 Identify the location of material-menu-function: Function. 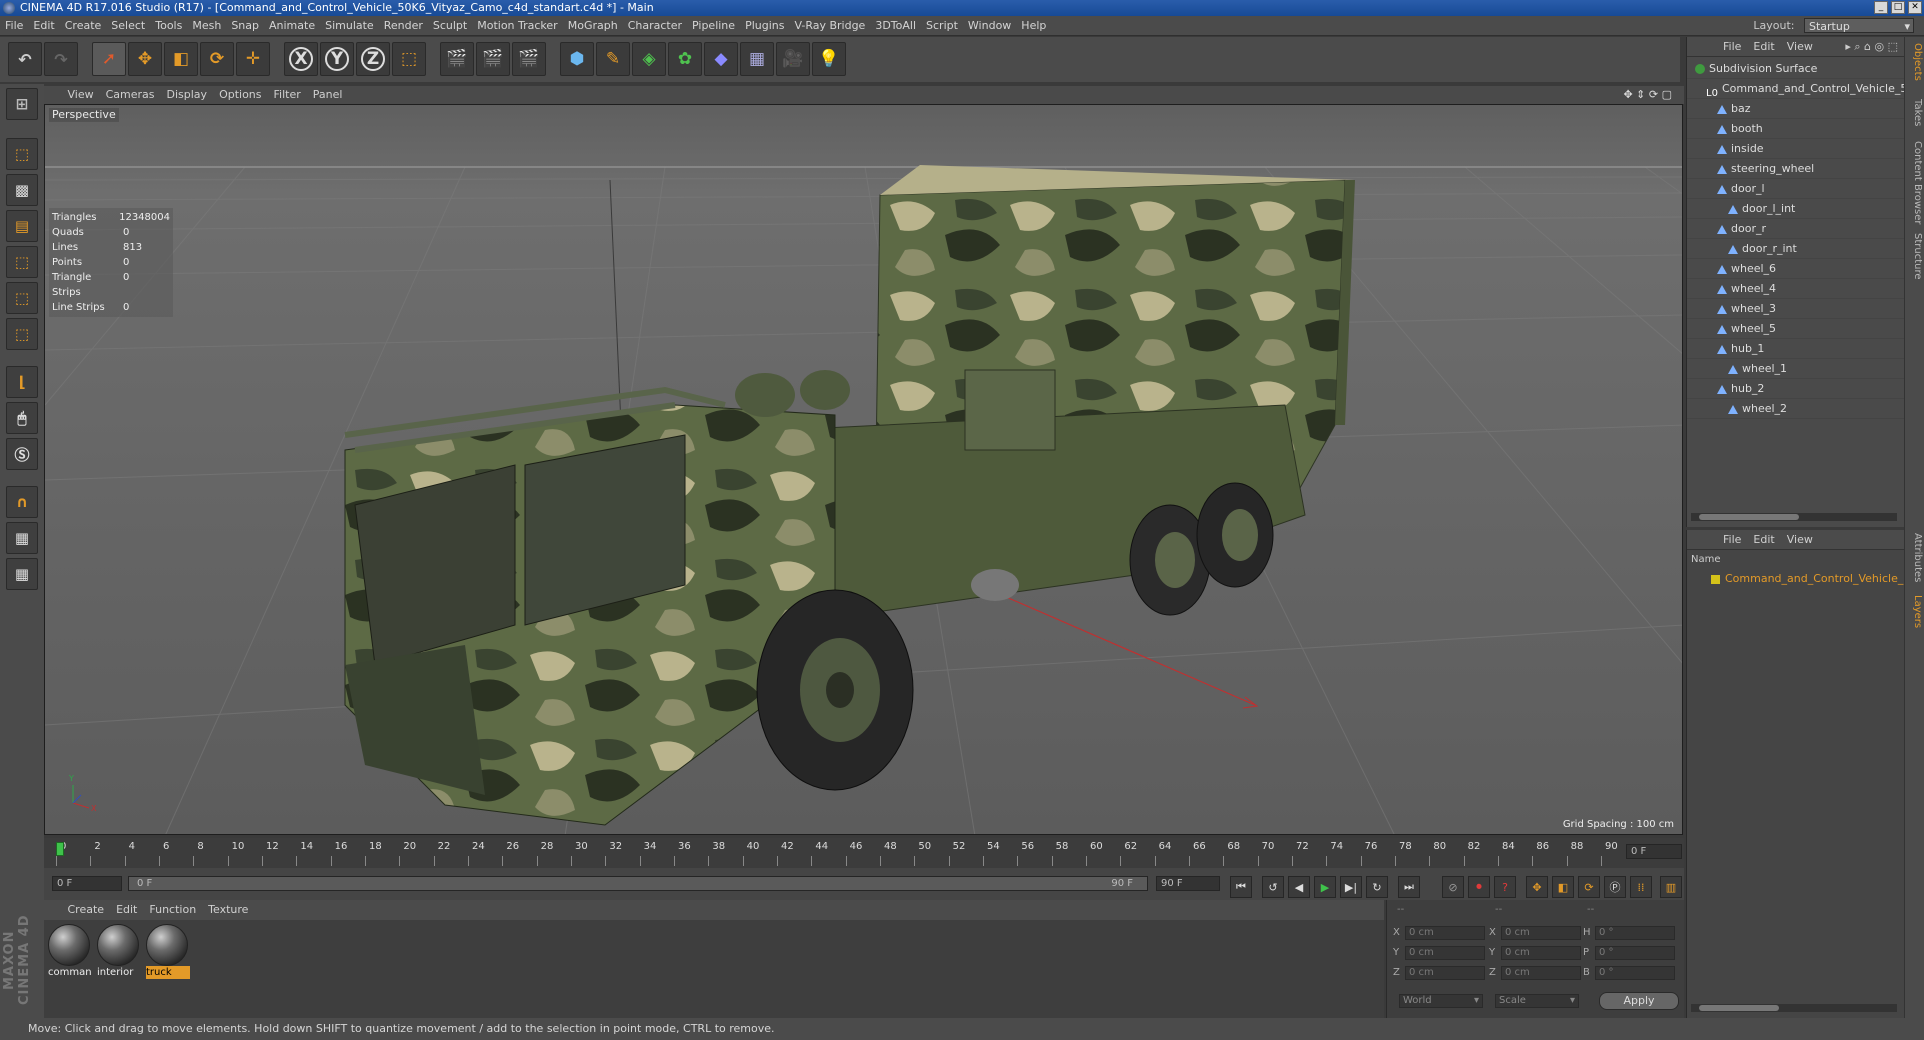
(172, 910).